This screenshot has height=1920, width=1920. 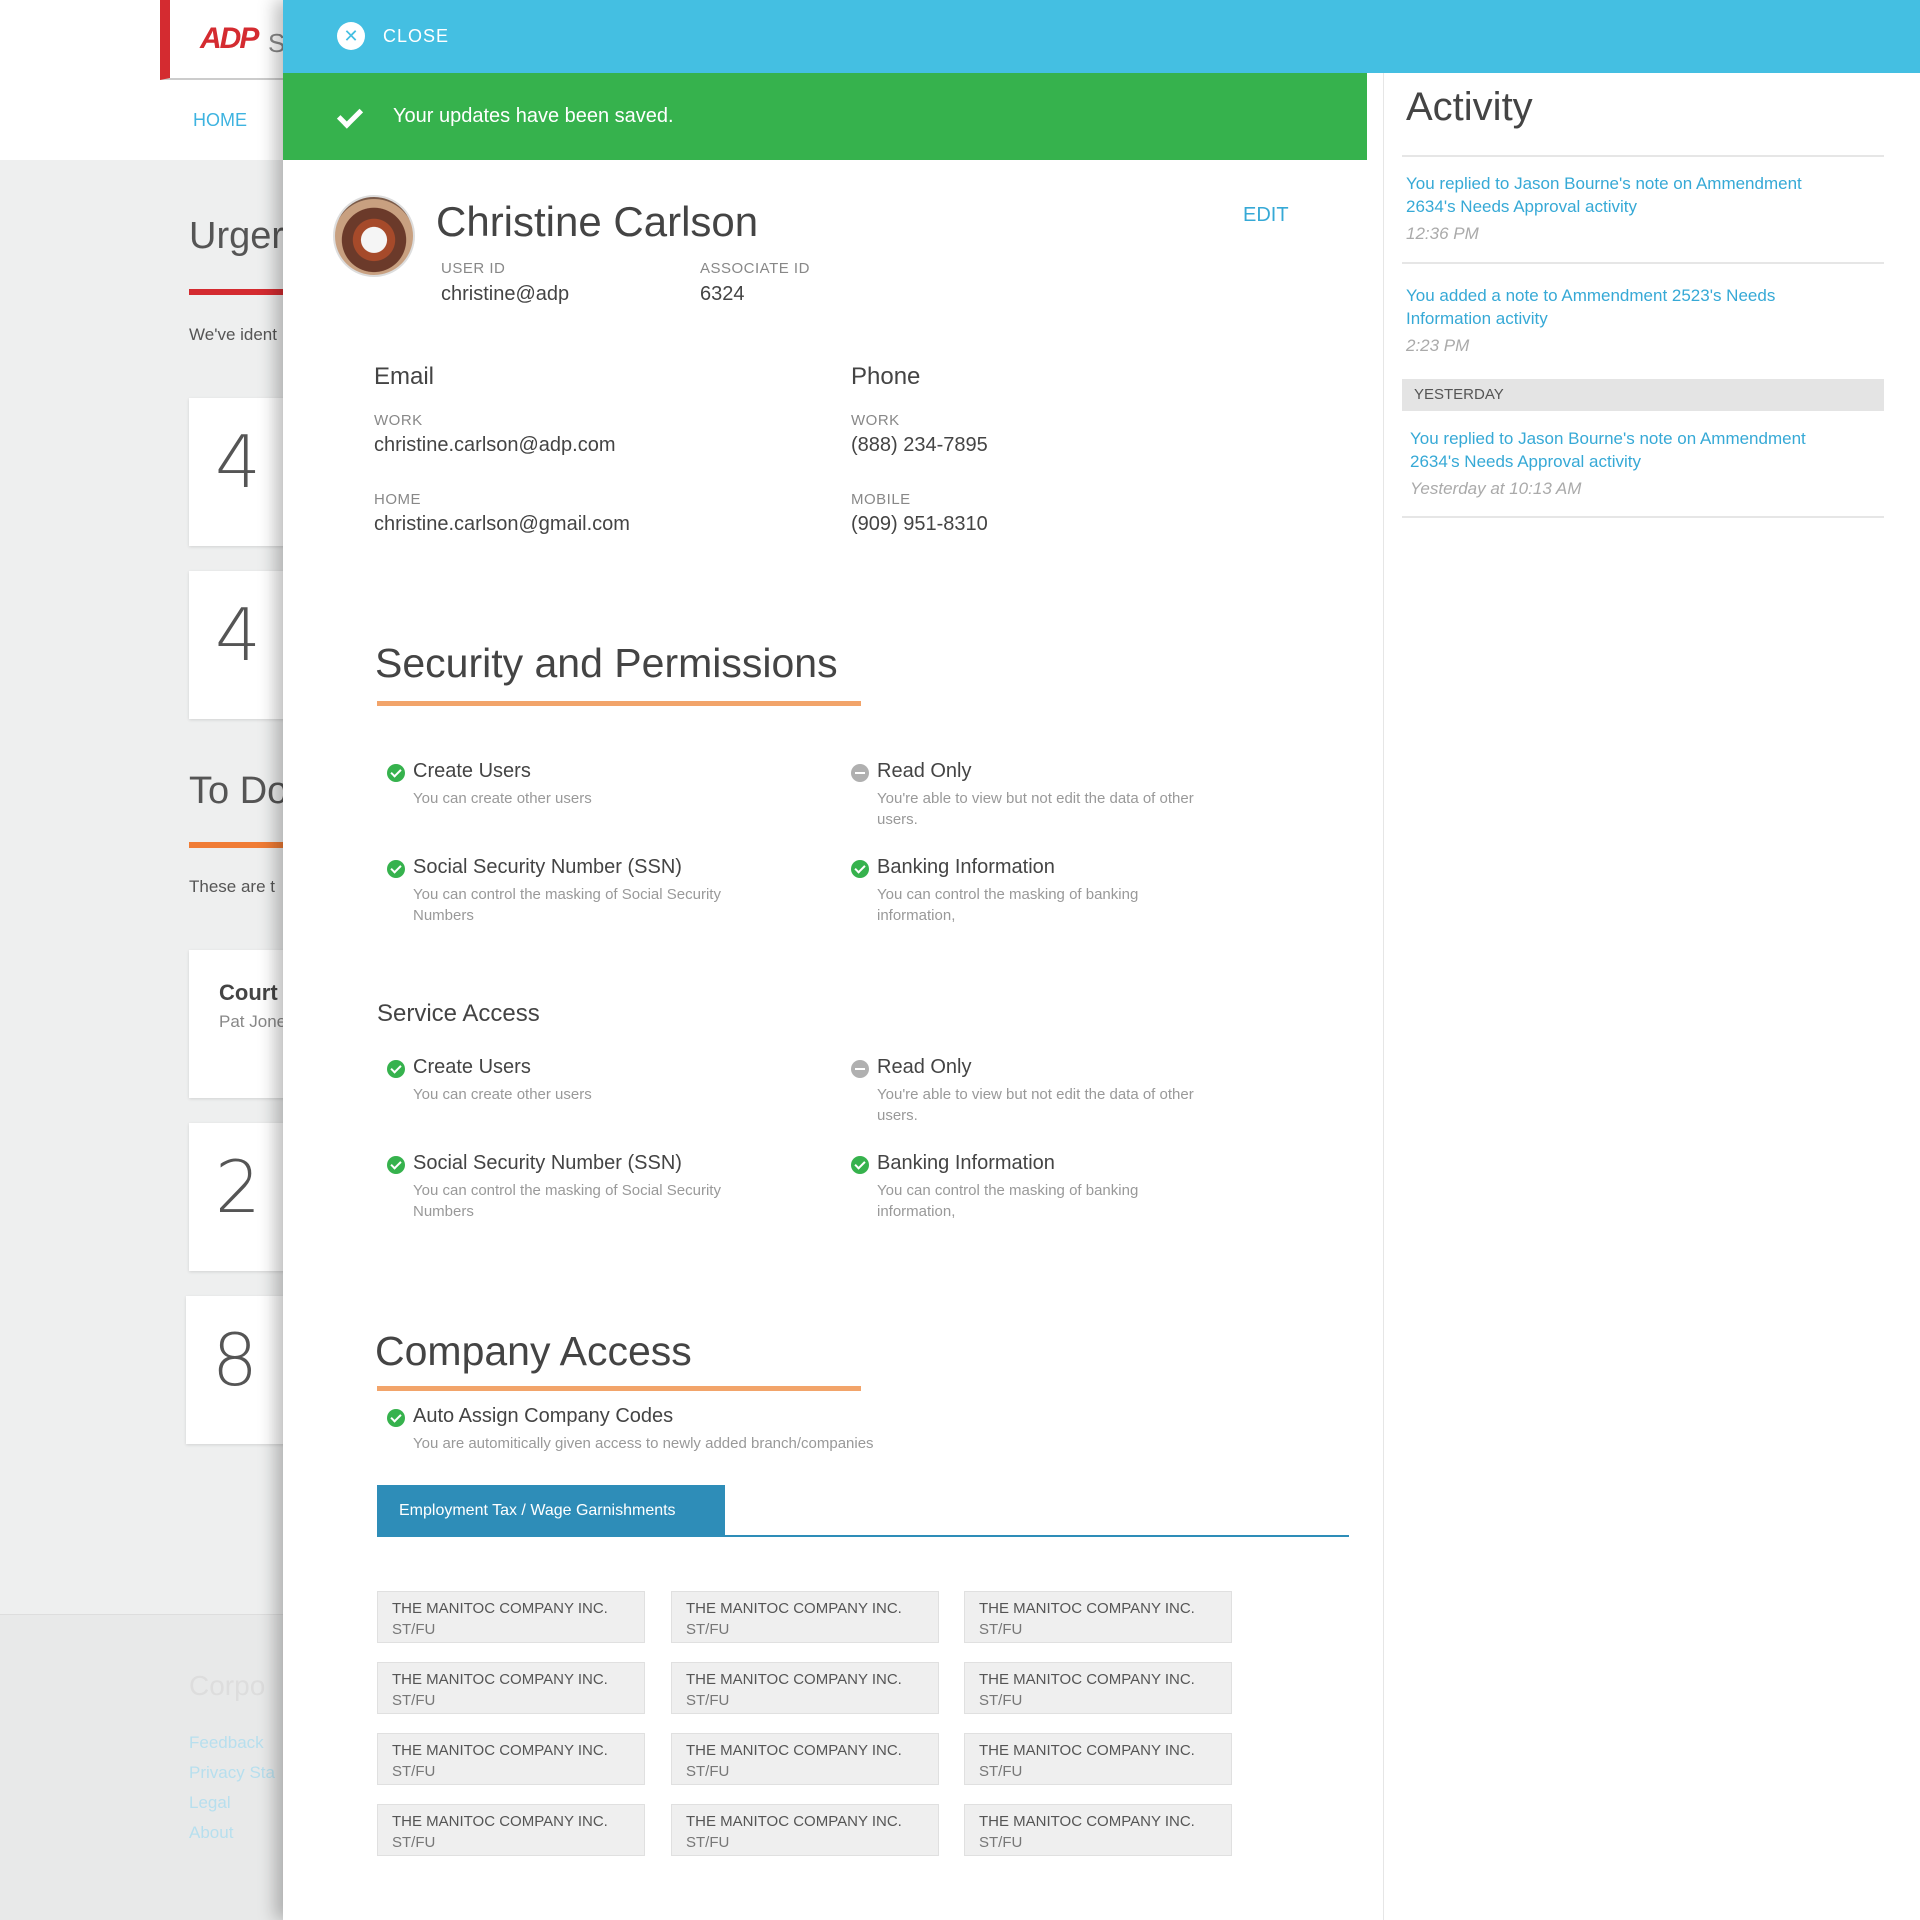 What do you see at coordinates (755, 268) in the screenshot?
I see `associate-id-label: ASSOCIATE ID` at bounding box center [755, 268].